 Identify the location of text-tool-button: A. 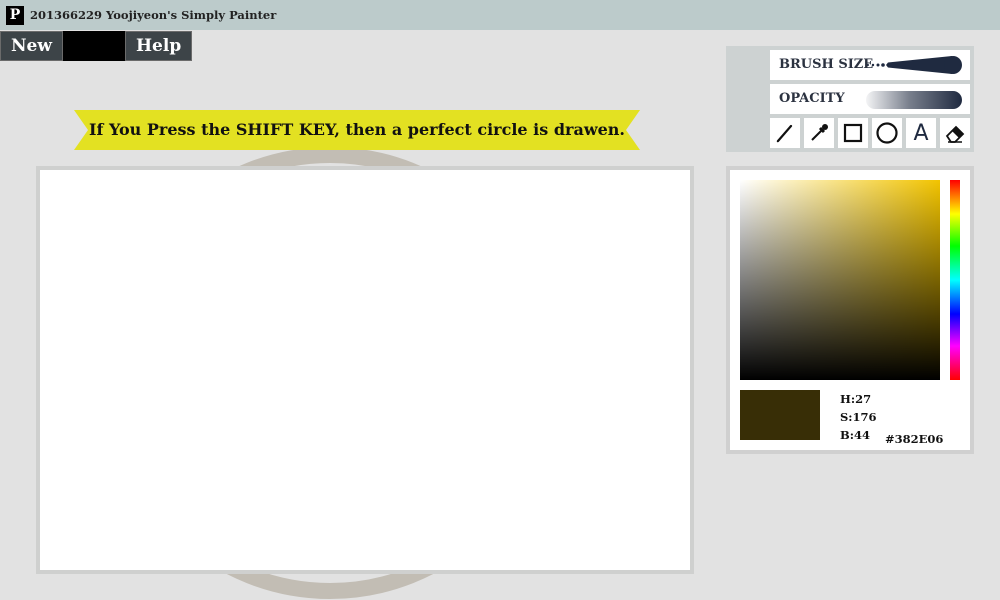
(921, 133).